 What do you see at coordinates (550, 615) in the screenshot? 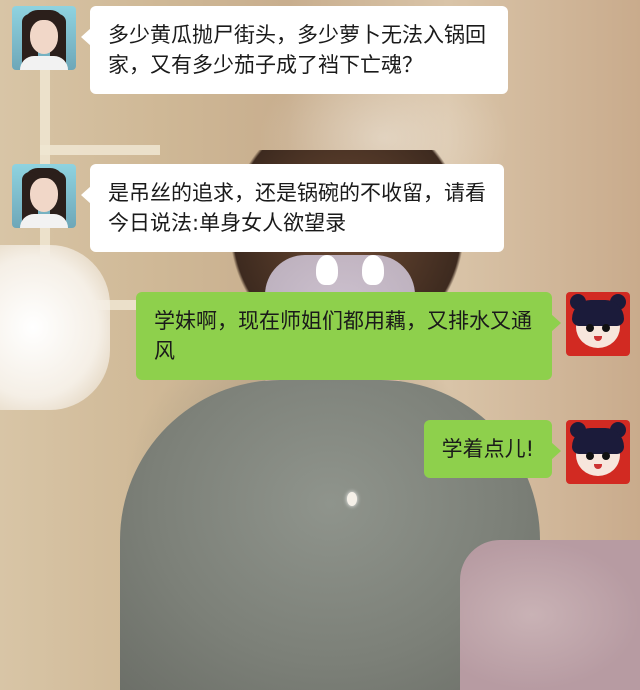
I see `sofa` at bounding box center [550, 615].